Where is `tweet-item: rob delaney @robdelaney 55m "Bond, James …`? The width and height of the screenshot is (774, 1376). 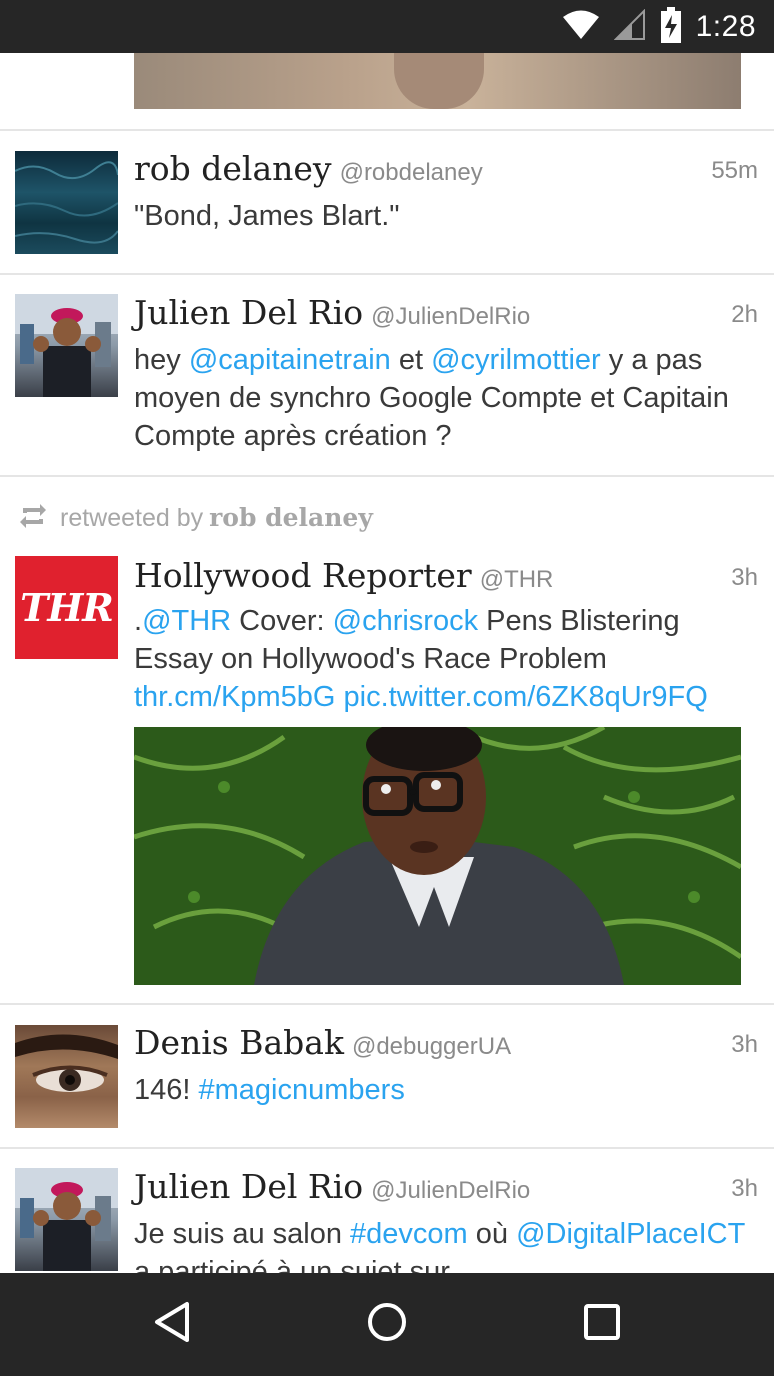 tweet-item: rob delaney @robdelaney 55m "Bond, James … is located at coordinates (387, 202).